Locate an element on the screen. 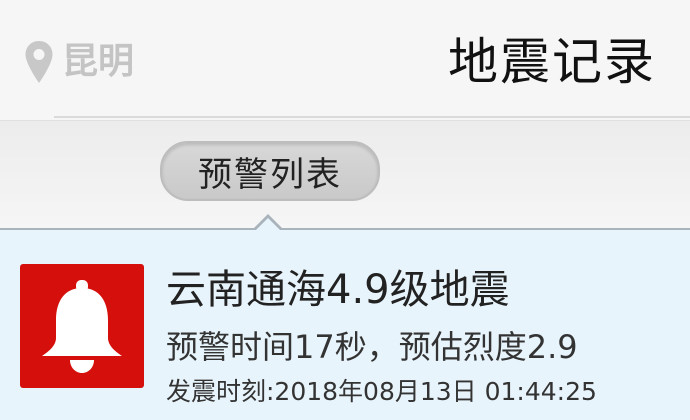 Image resolution: width=690 pixels, height=420 pixels. alert-badge is located at coordinates (82, 326).